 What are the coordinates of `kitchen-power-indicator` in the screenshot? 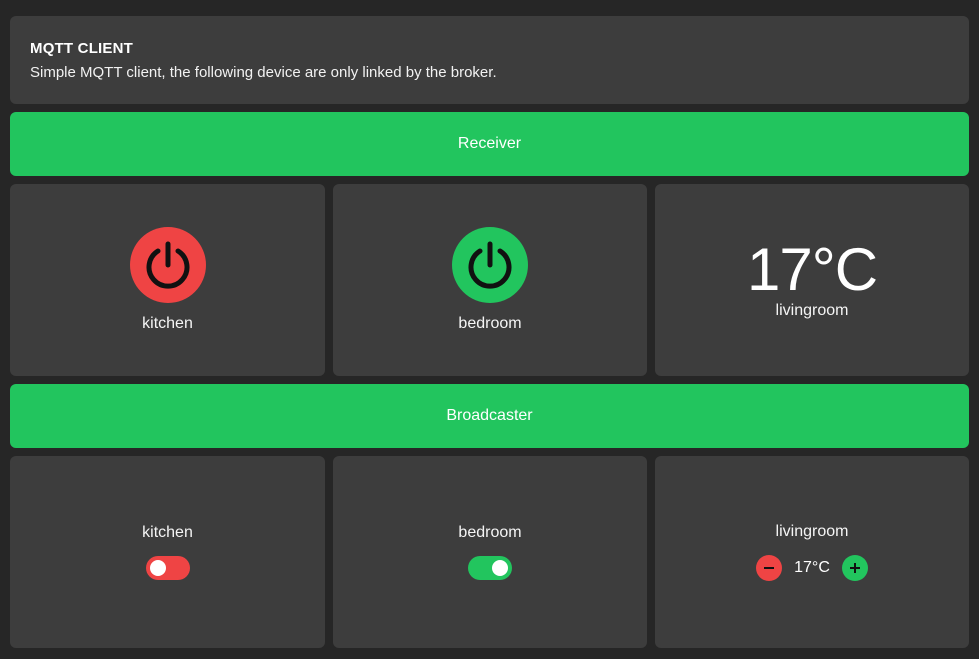 It's located at (167, 265).